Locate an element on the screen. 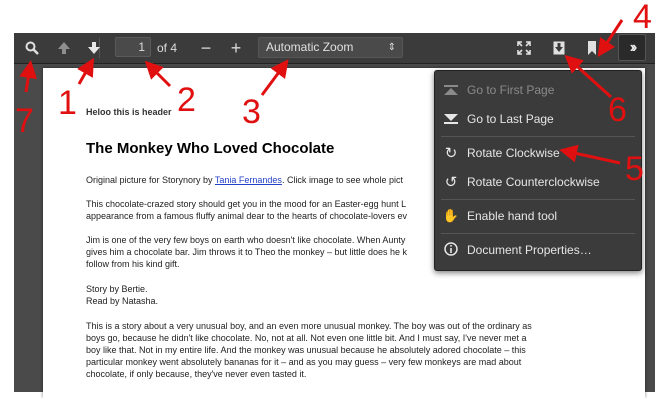 The height and width of the screenshot is (398, 670). next-page-button is located at coordinates (94, 48).